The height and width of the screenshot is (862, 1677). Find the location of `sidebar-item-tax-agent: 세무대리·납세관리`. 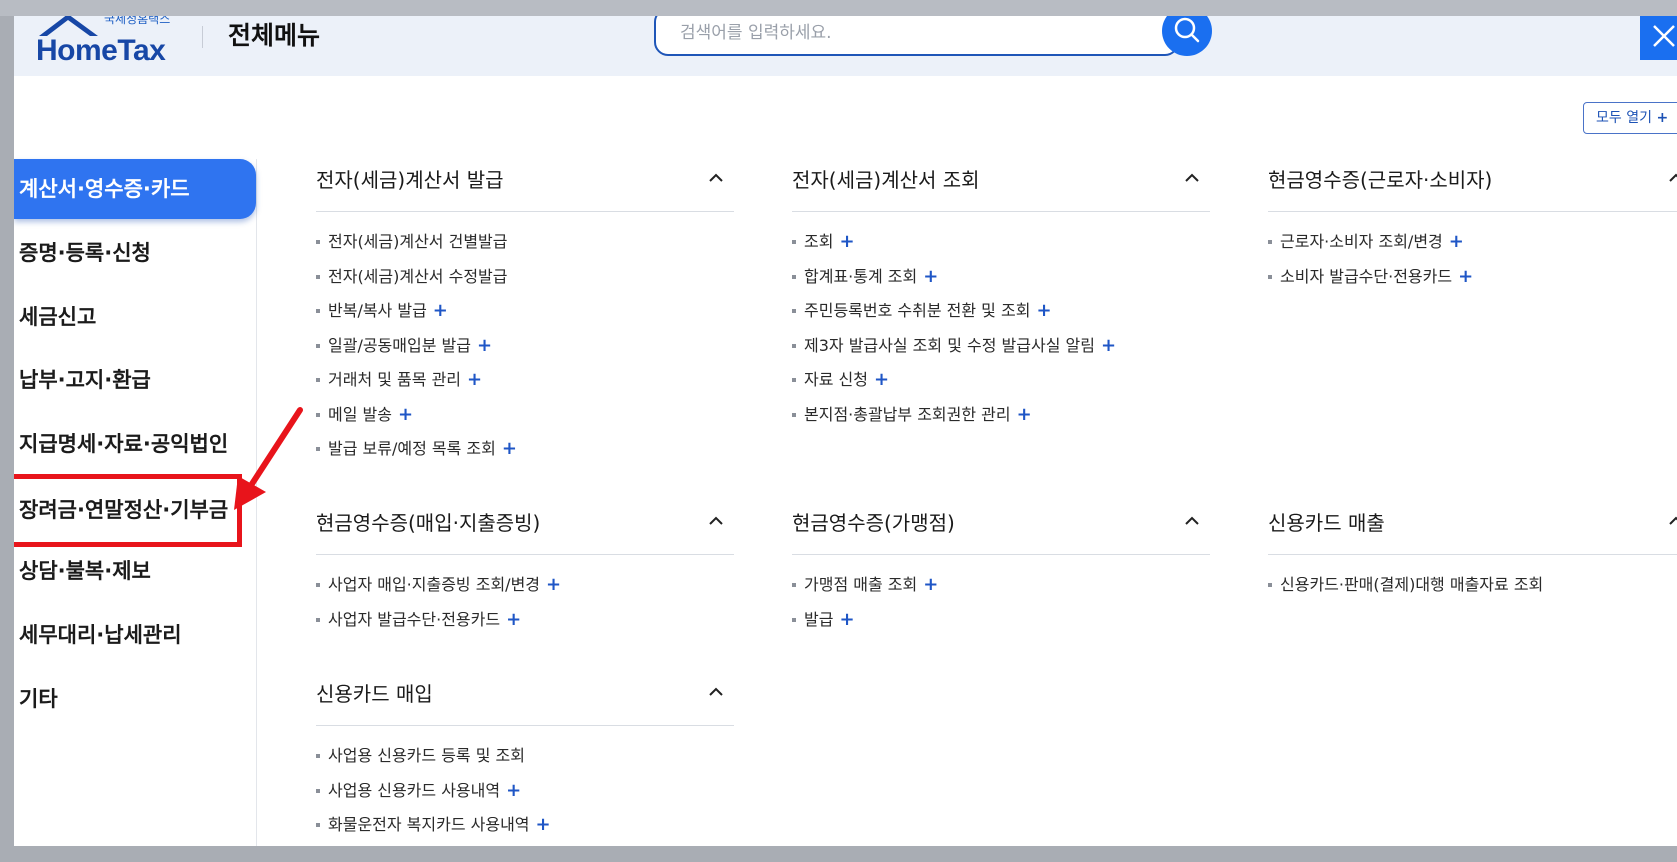

sidebar-item-tax-agent: 세무대리·납세관리 is located at coordinates (135, 635).